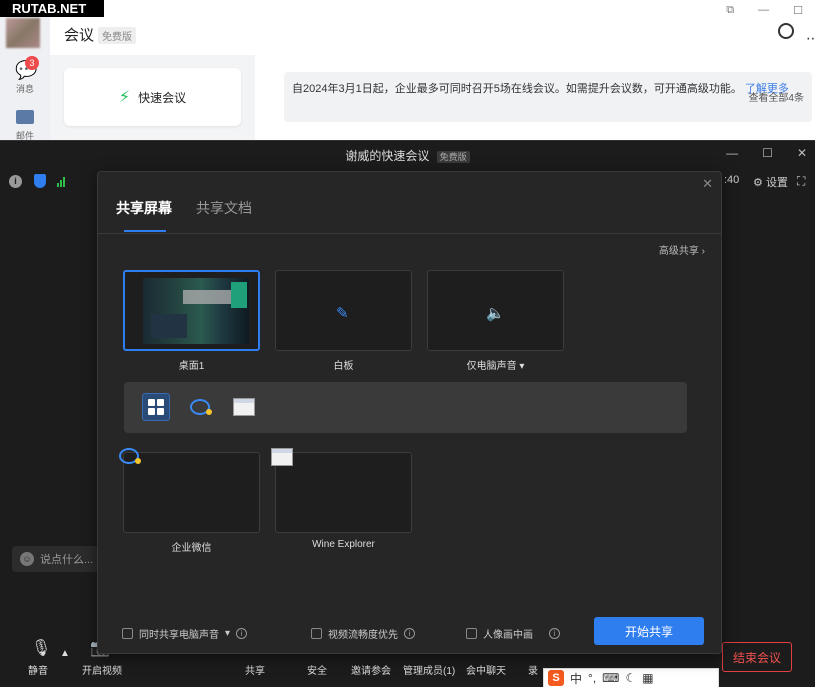  I want to click on window-filter-bar, so click(405, 407).